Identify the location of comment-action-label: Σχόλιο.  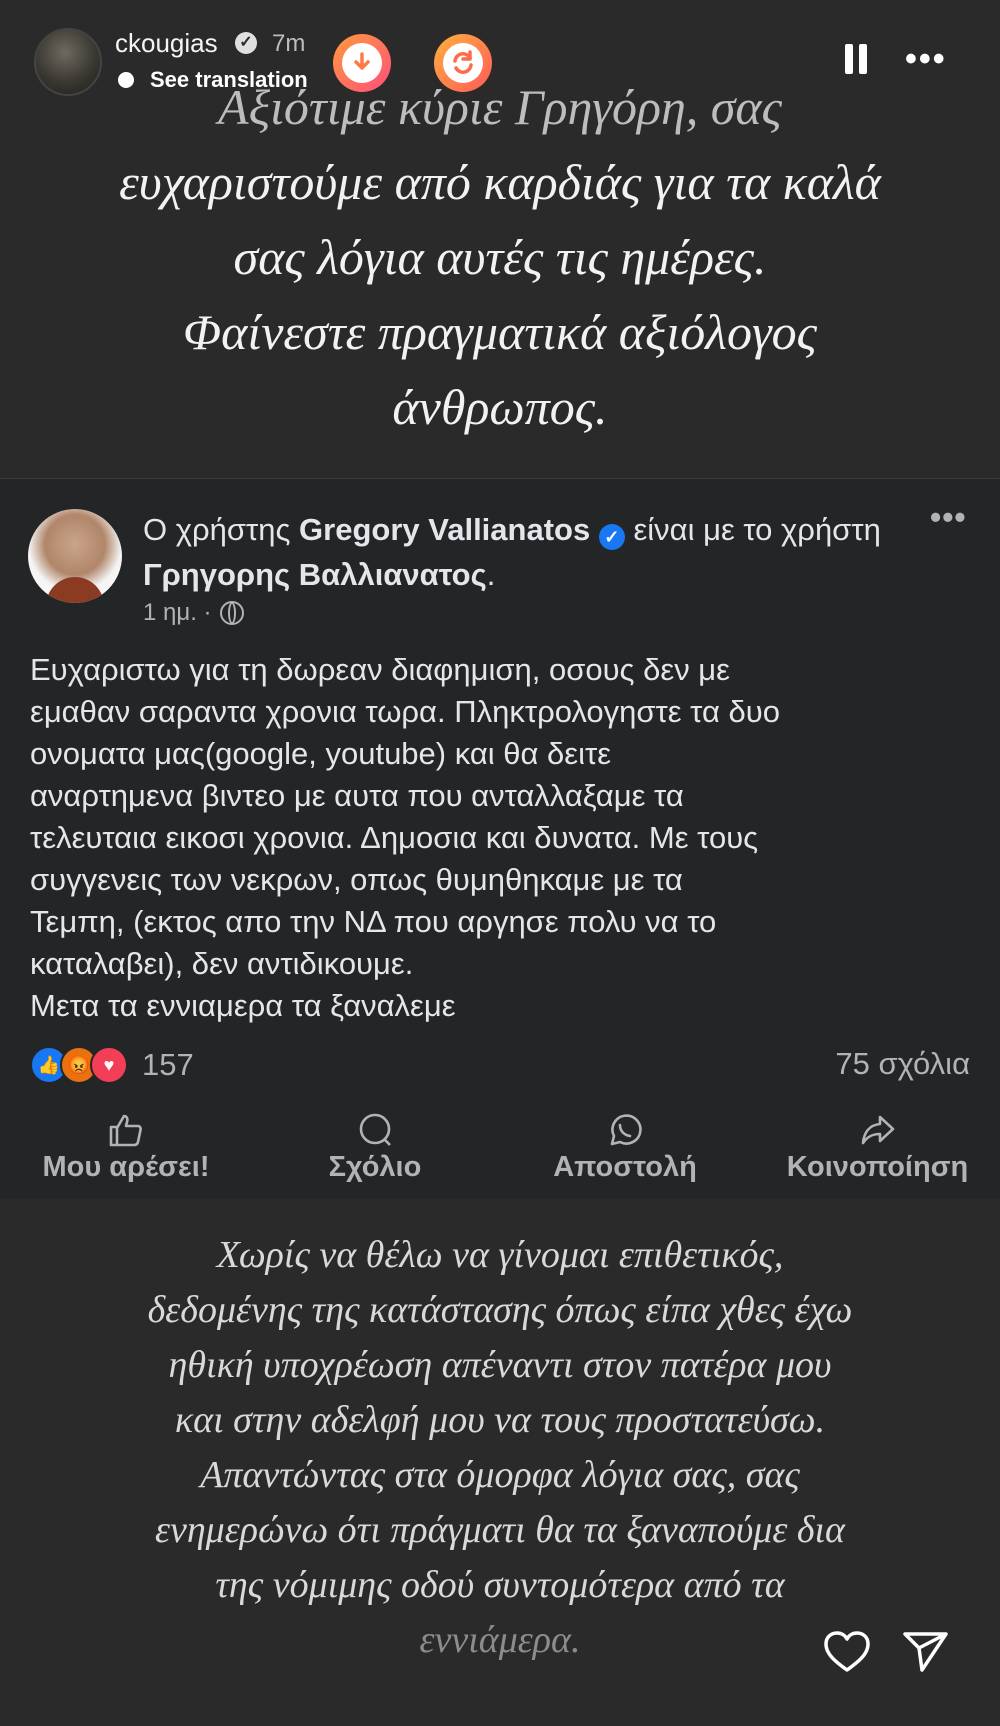
(375, 1167).